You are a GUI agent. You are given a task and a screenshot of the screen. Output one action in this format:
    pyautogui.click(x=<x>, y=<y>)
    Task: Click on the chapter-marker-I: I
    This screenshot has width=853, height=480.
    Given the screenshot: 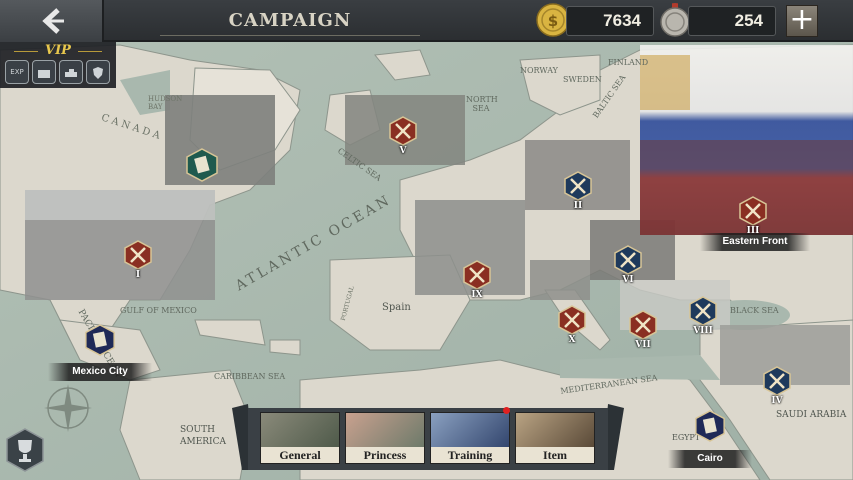 What is the action you would take?
    pyautogui.click(x=138, y=260)
    